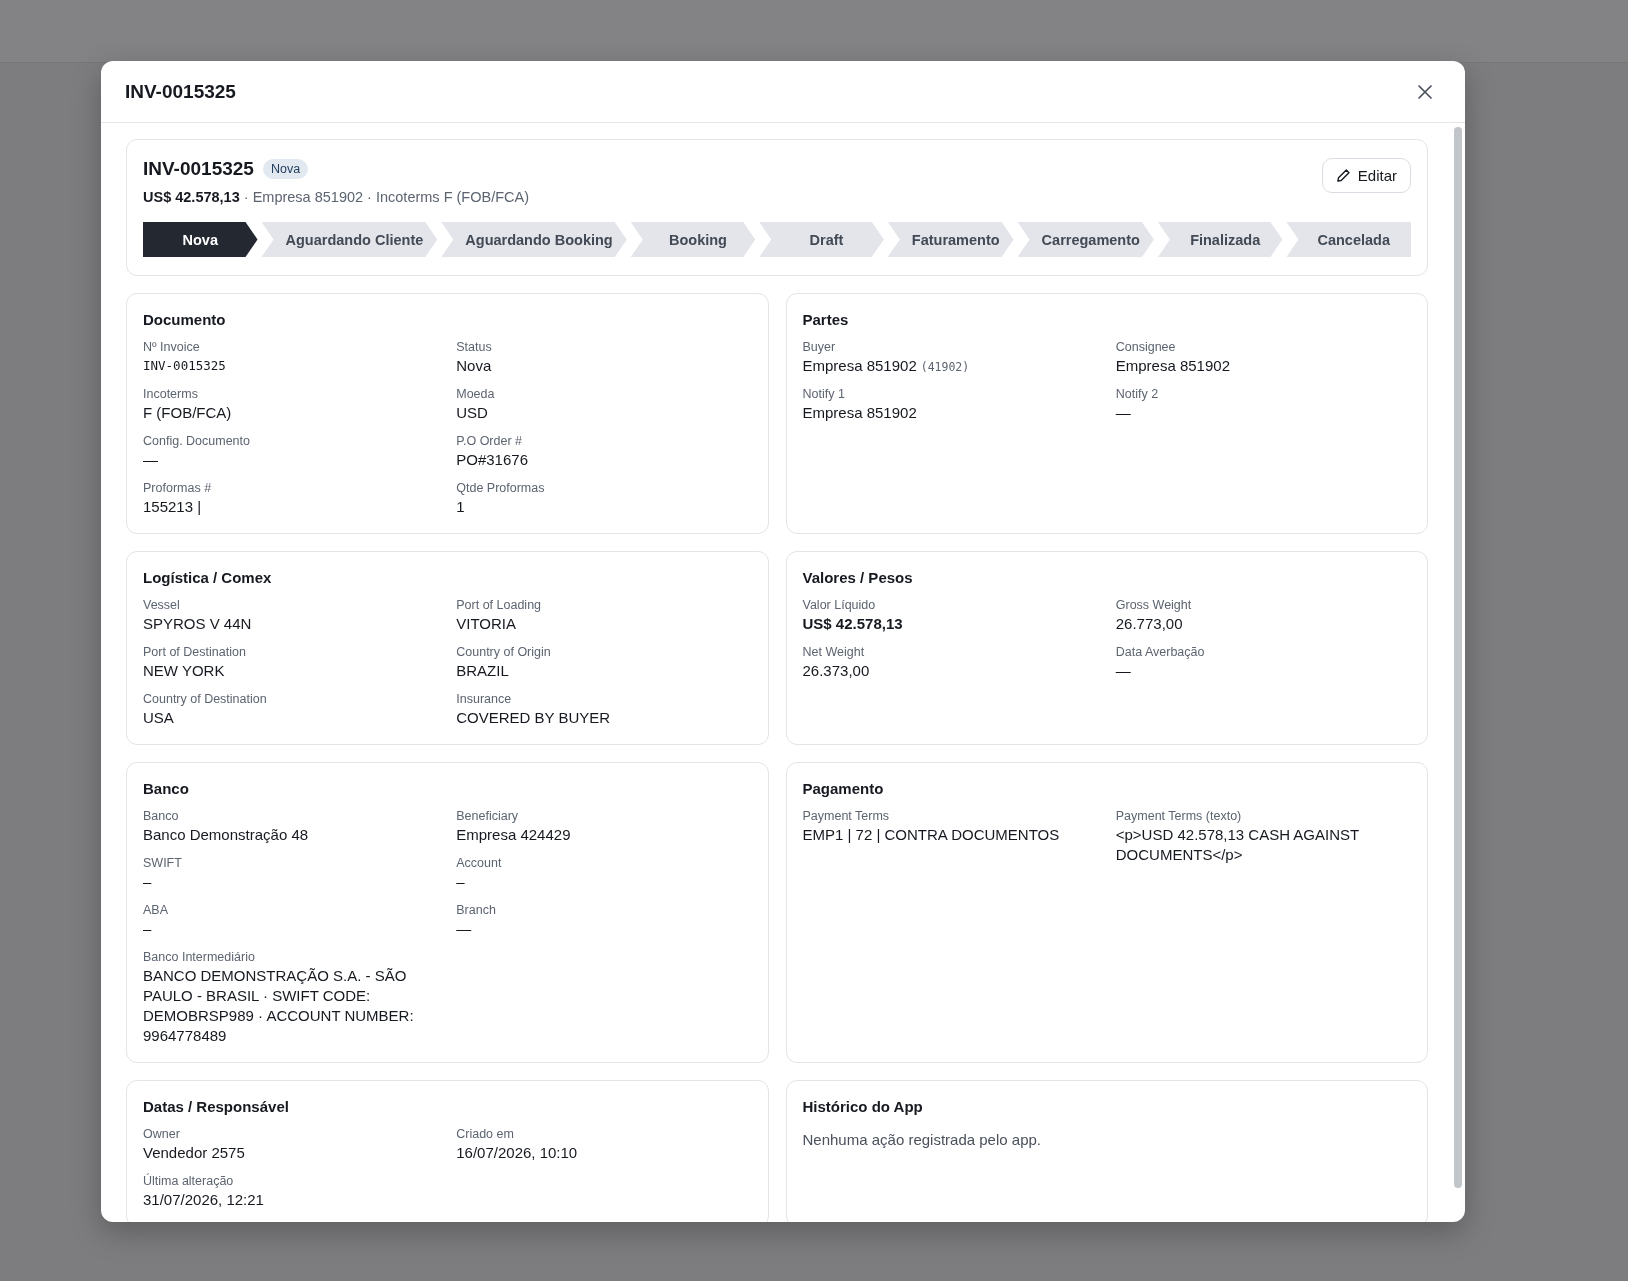 The image size is (1628, 1281). I want to click on stage-step: Cancelada, so click(1348, 239).